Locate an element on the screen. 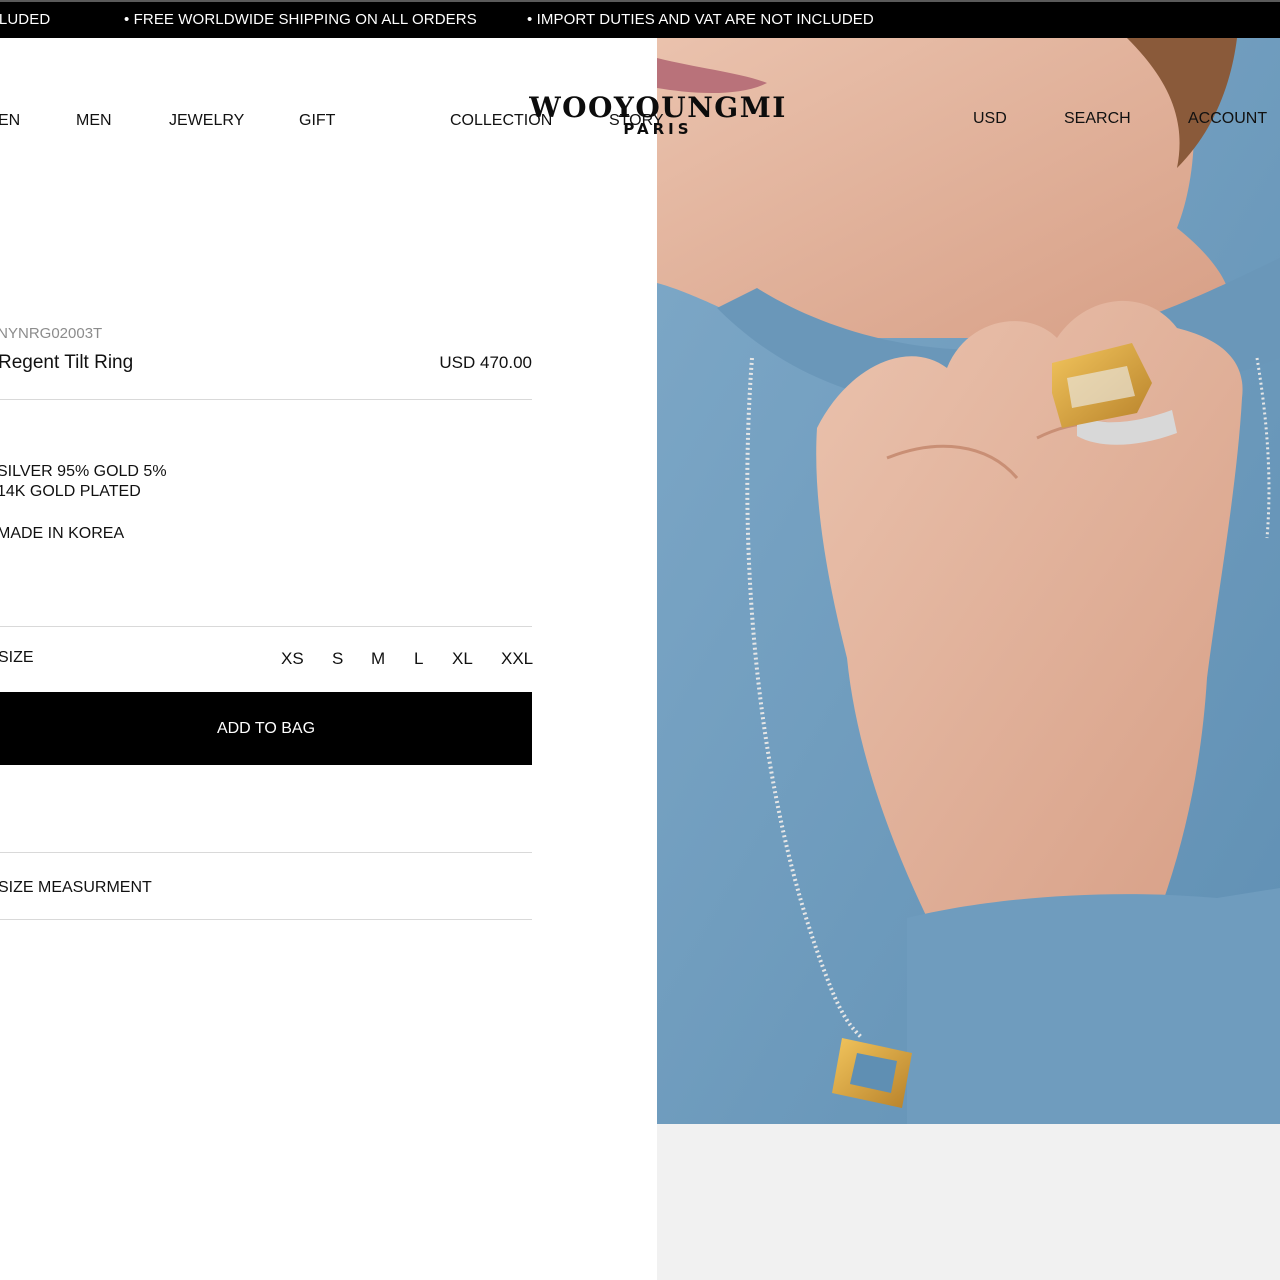 The height and width of the screenshot is (1280, 1280). size-option-xl: XL is located at coordinates (462, 659).